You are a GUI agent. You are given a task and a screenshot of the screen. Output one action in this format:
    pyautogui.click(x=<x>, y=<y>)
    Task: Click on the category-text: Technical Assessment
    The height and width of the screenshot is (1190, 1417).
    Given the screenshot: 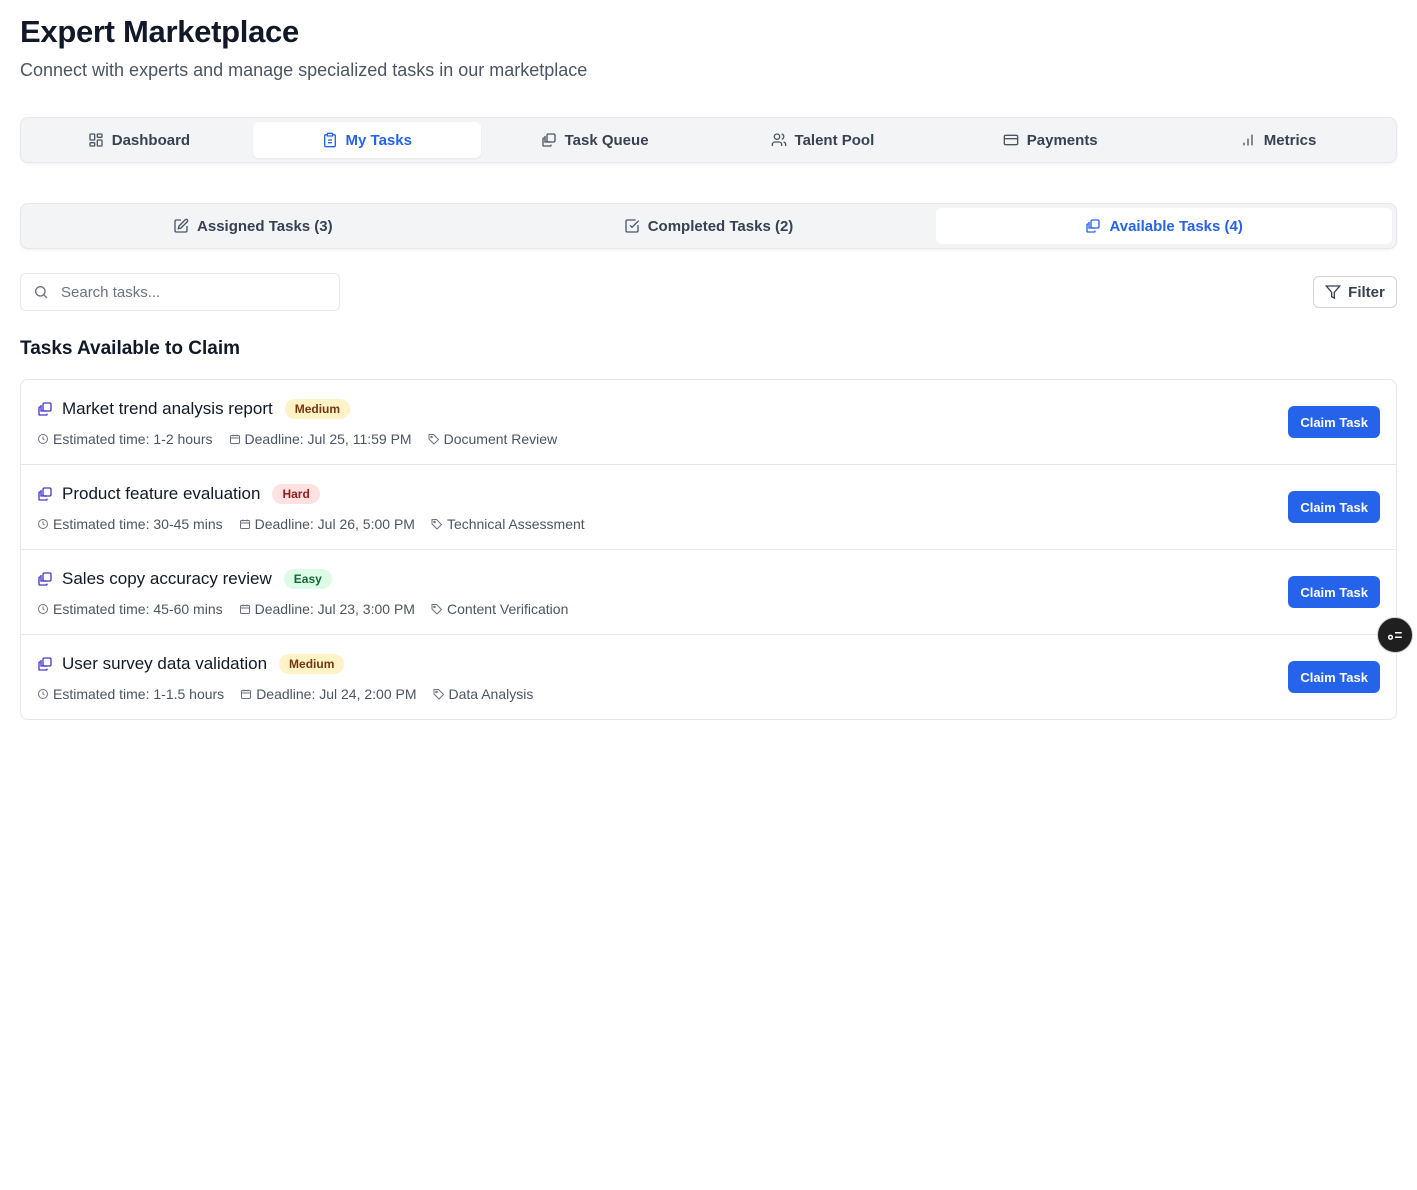 What is the action you would take?
    pyautogui.click(x=515, y=524)
    